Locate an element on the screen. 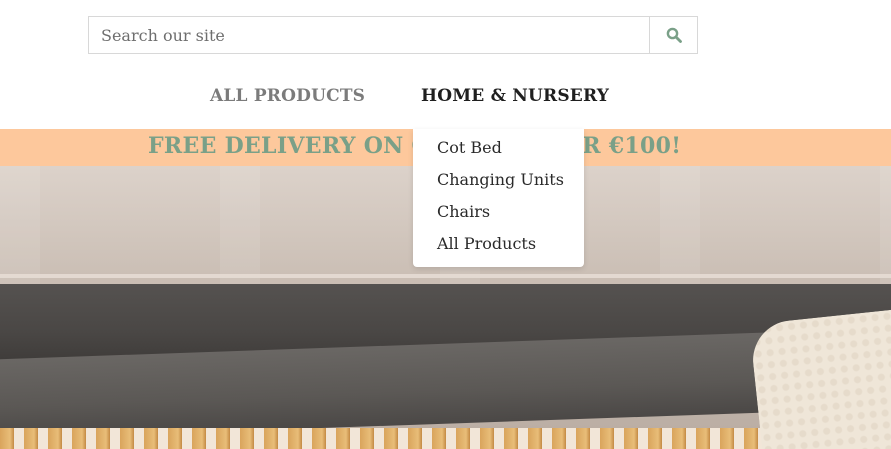 This screenshot has height=449, width=891. dropdown-item-changing-units: Changing Units is located at coordinates (498, 183).